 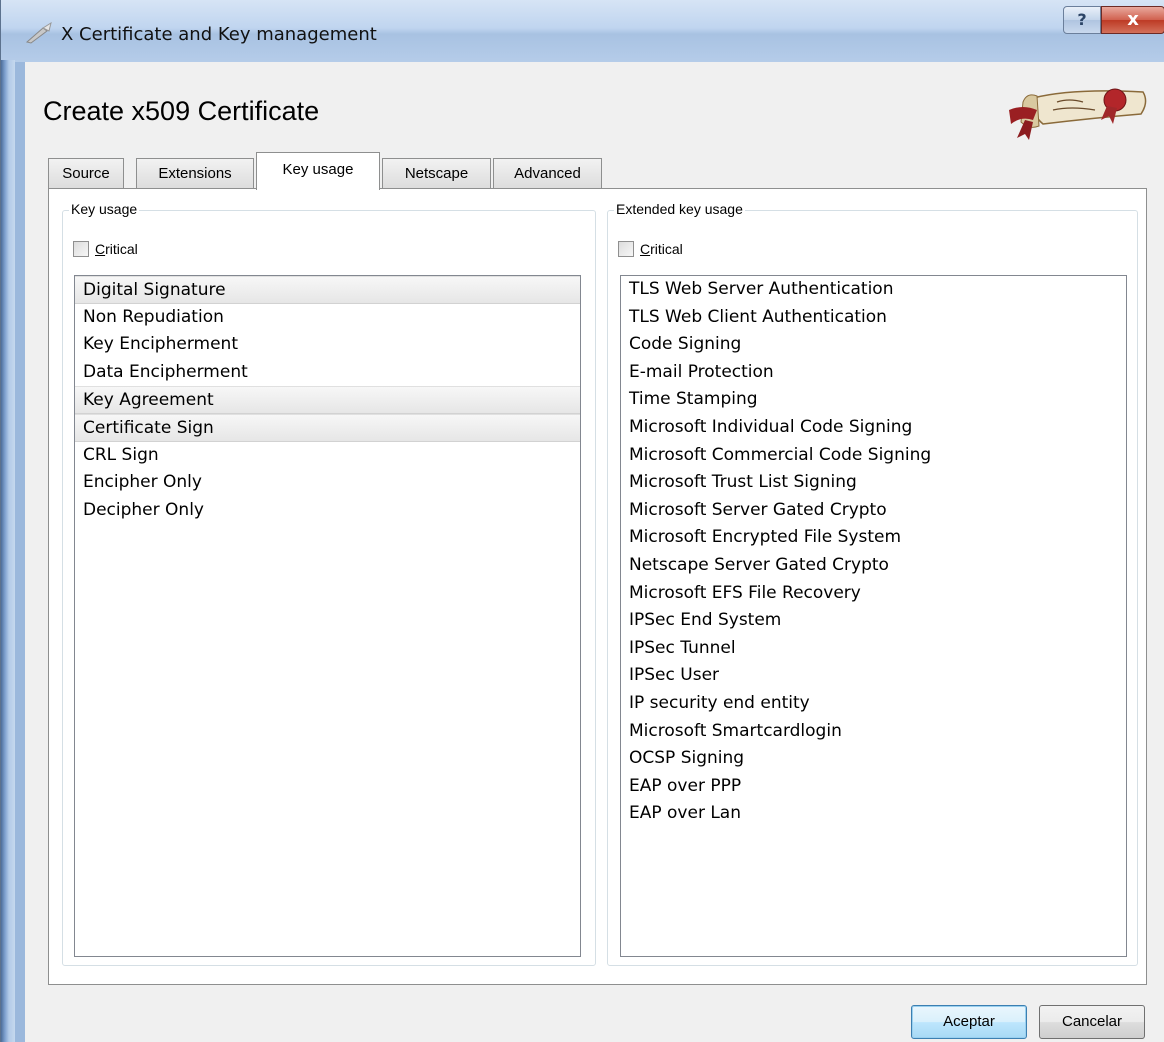 I want to click on key-usage-group-title: Key usage, so click(x=104, y=209).